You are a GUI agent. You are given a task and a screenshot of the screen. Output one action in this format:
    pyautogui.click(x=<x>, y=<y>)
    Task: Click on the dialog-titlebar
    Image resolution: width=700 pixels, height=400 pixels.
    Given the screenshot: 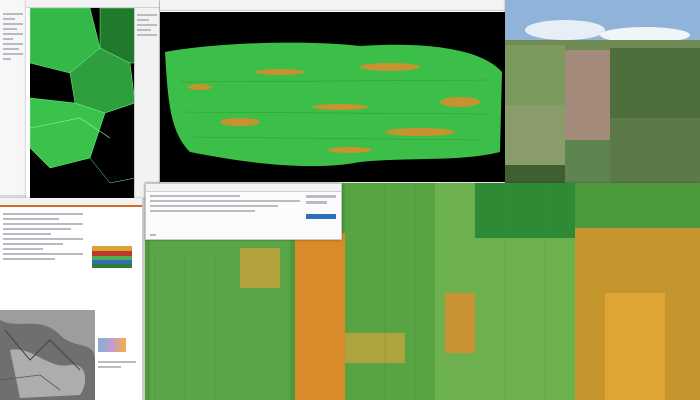 What is the action you would take?
    pyautogui.click(x=243, y=188)
    